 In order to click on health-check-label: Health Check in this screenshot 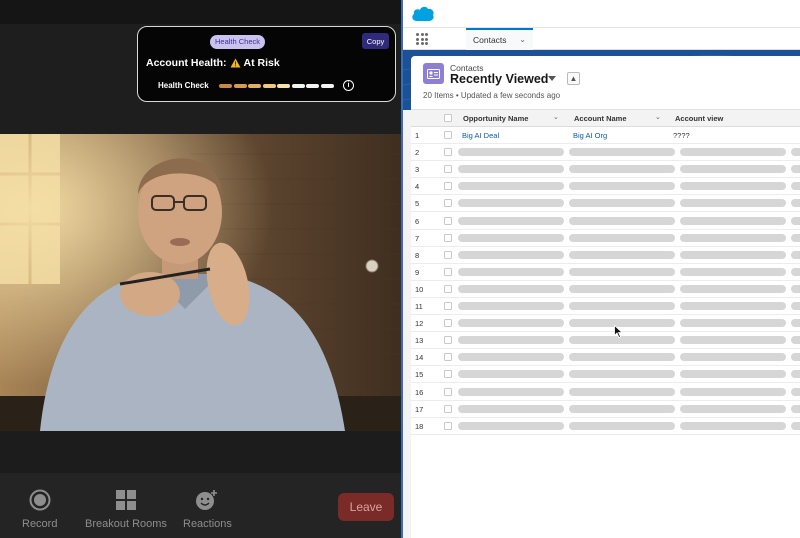, I will do `click(183, 85)`.